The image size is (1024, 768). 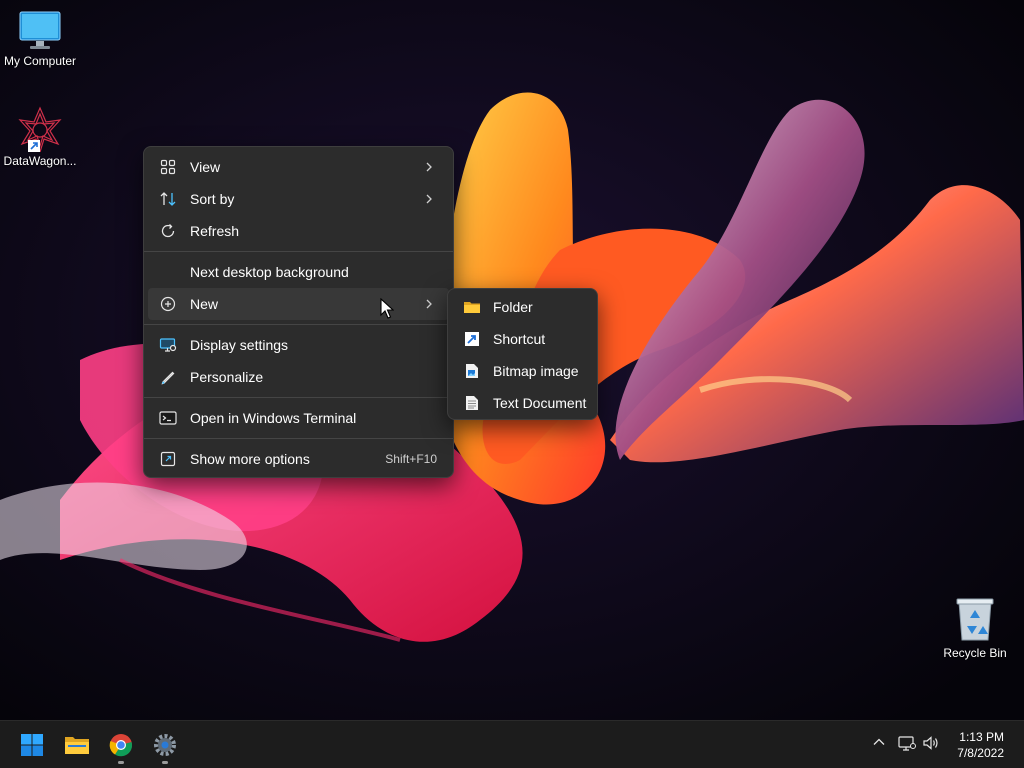 What do you see at coordinates (168, 377) in the screenshot?
I see `pen-icon` at bounding box center [168, 377].